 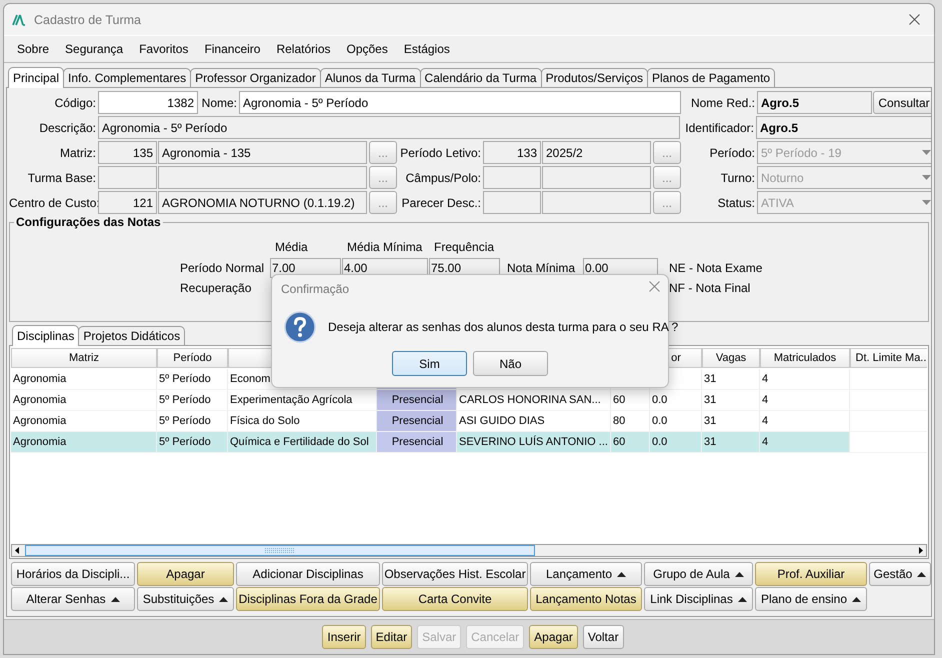 What do you see at coordinates (132, 335) in the screenshot?
I see `tab: Projetos Didáticos` at bounding box center [132, 335].